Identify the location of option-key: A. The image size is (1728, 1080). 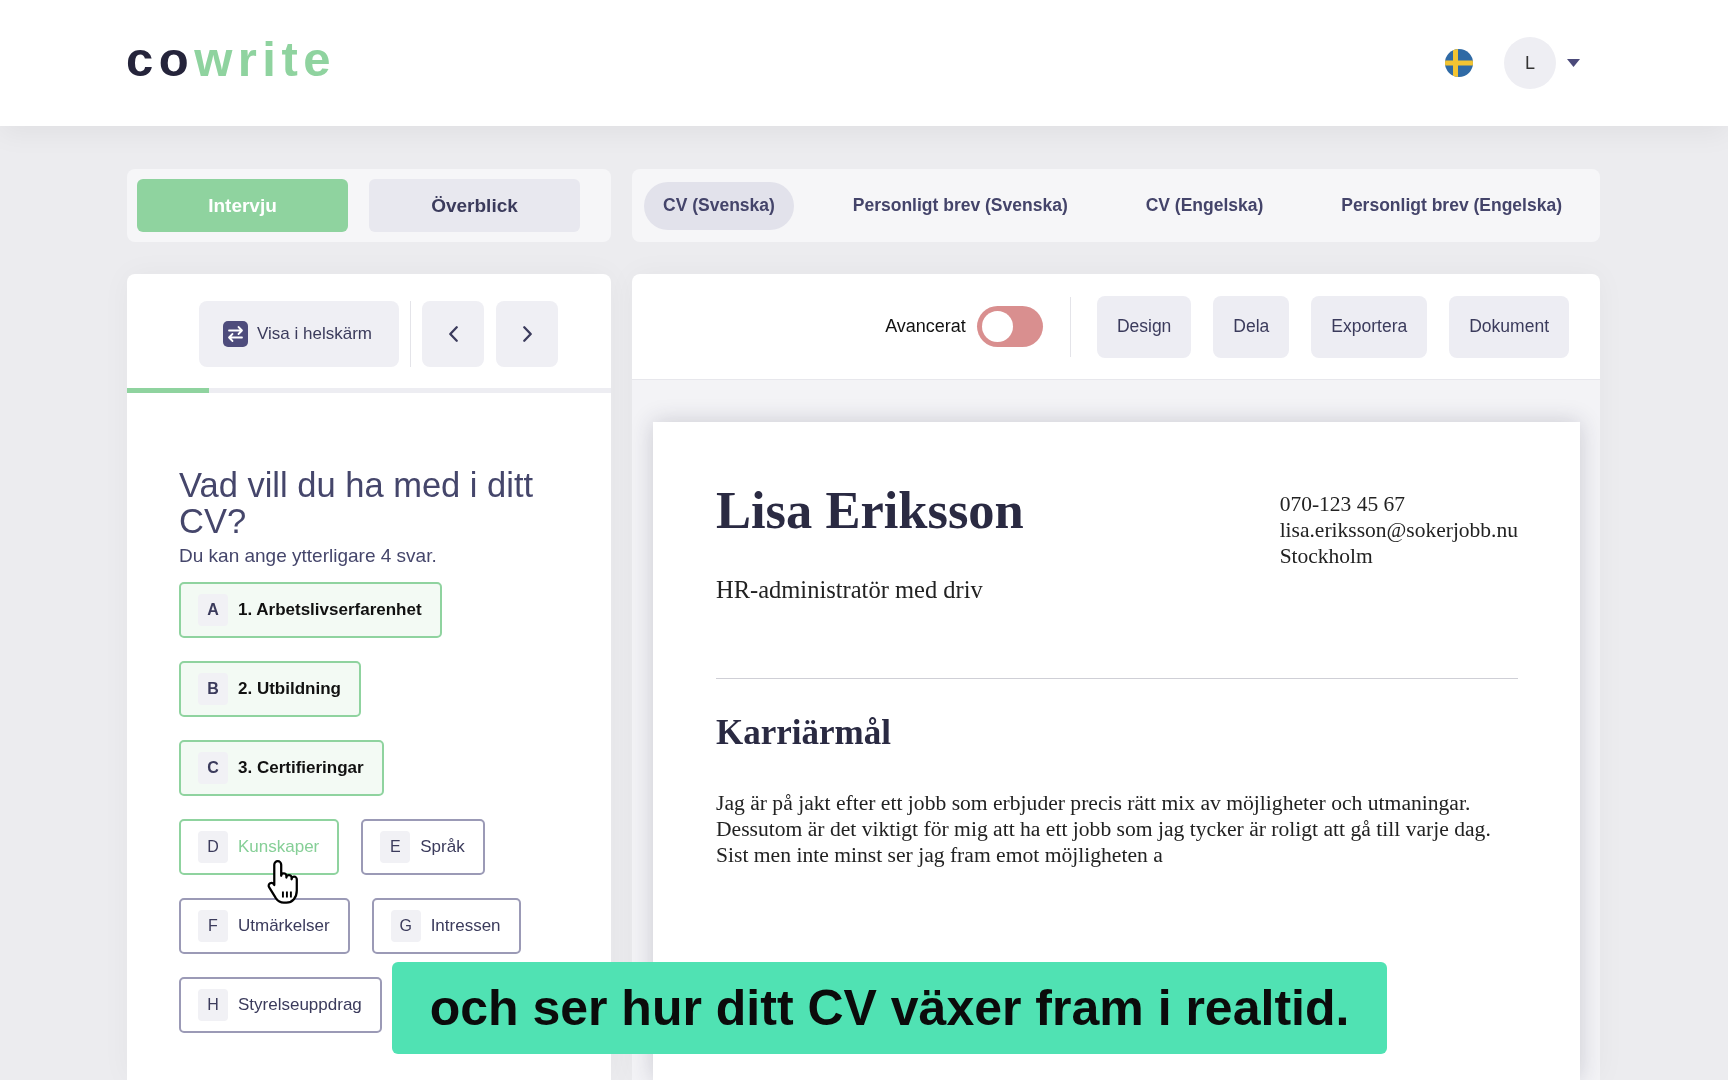
(213, 610).